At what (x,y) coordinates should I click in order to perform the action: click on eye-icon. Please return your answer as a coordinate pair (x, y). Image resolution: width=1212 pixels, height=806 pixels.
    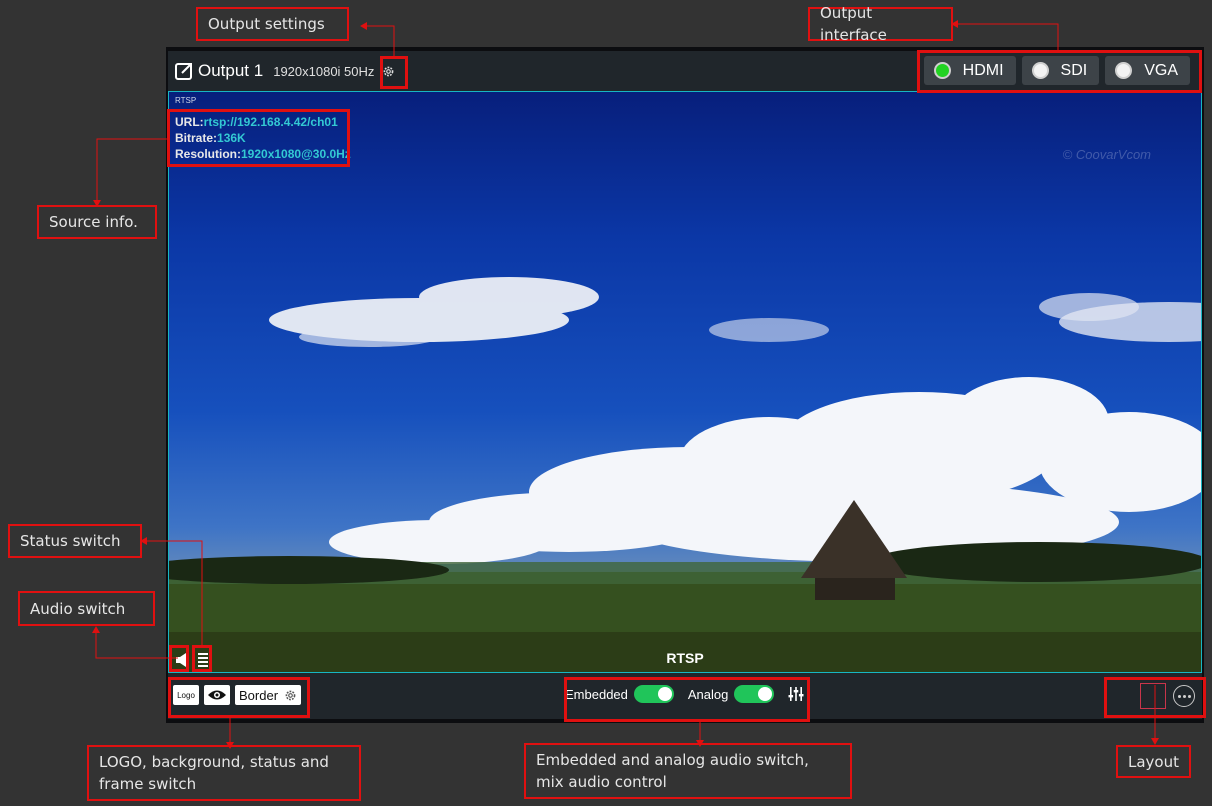
    Looking at the image, I should click on (217, 695).